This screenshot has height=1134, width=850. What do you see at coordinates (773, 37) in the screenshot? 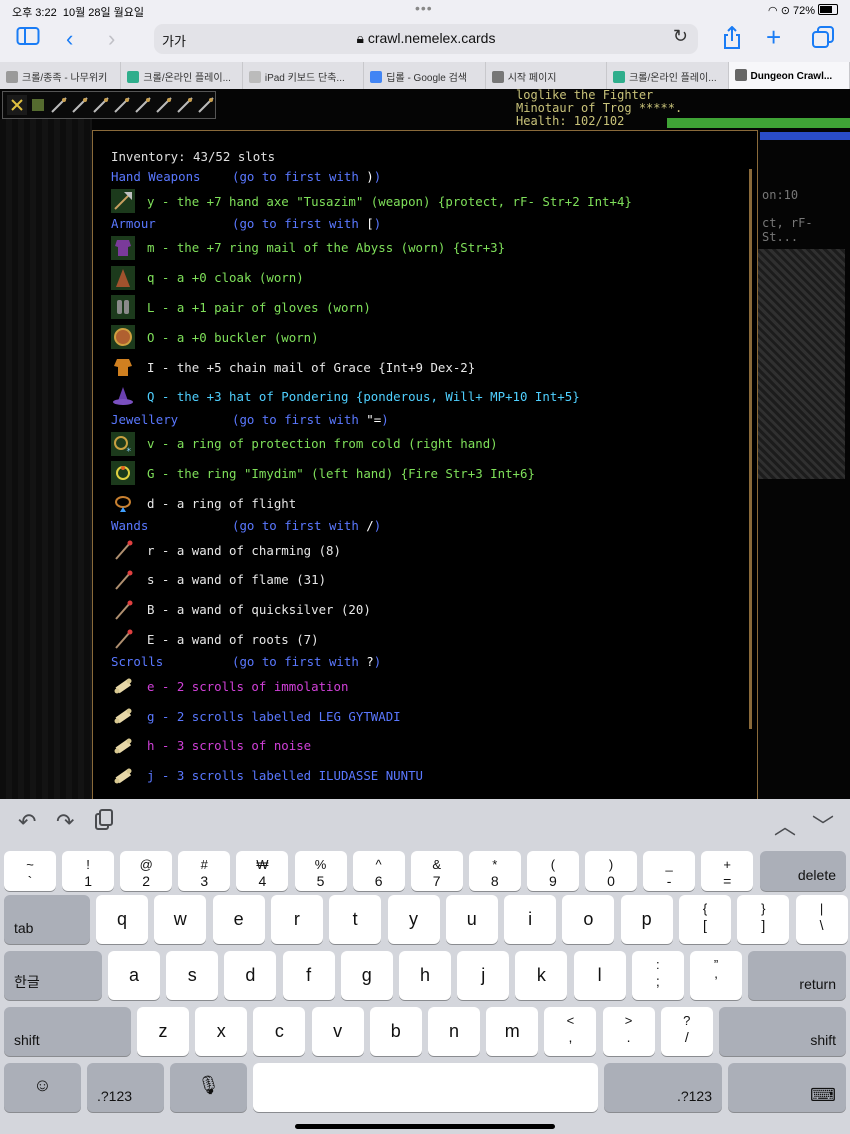
I see `new-tab-icon: +` at bounding box center [773, 37].